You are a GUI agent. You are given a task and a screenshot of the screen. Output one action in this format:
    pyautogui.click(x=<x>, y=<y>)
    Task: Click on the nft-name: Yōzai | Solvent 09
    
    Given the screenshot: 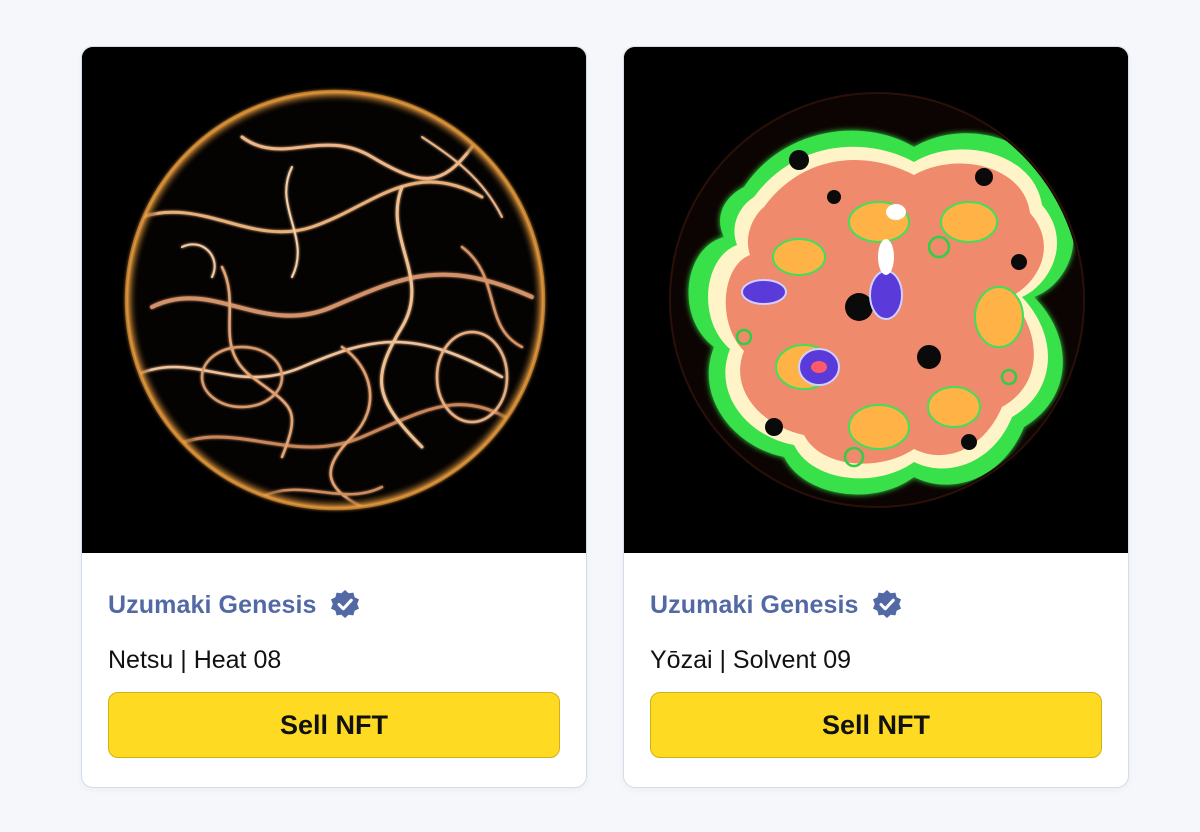 What is the action you would take?
    pyautogui.click(x=876, y=660)
    